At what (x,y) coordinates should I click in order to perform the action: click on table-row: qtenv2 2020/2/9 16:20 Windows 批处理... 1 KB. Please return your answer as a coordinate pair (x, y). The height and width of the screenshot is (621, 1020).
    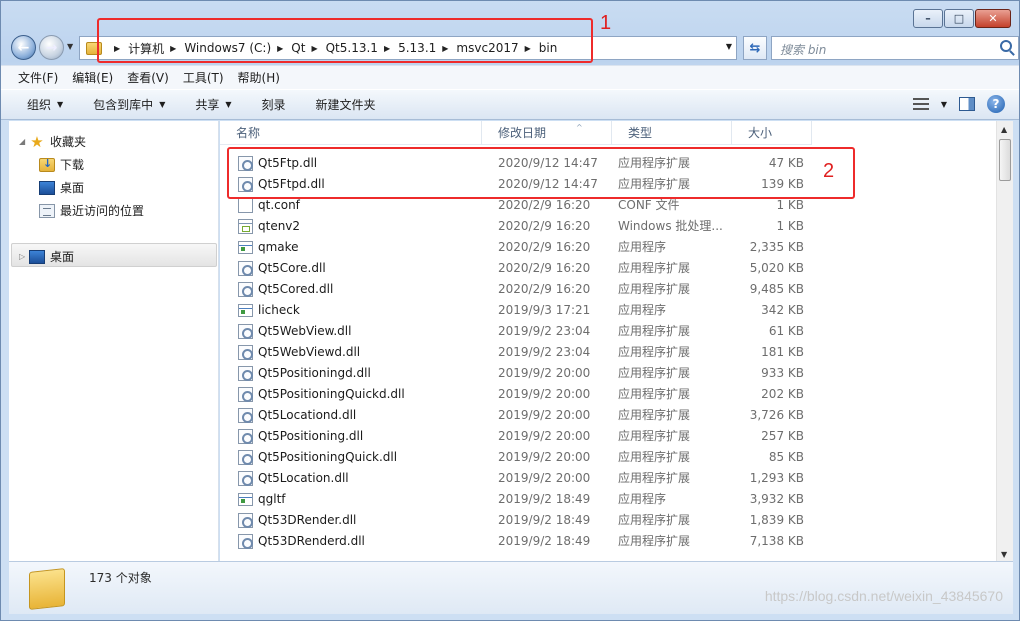
    Looking at the image, I should click on (516, 226).